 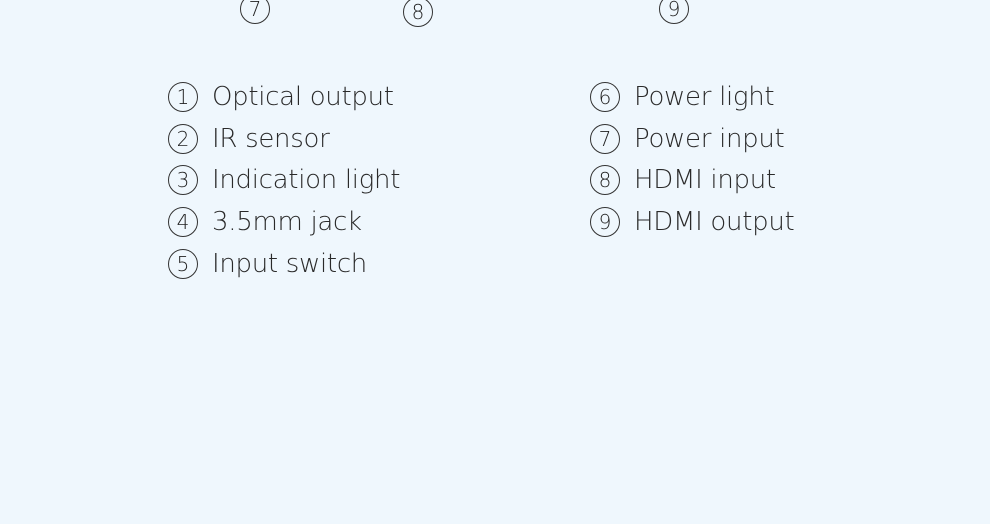 I want to click on legend-label: Input switch, so click(x=289, y=264).